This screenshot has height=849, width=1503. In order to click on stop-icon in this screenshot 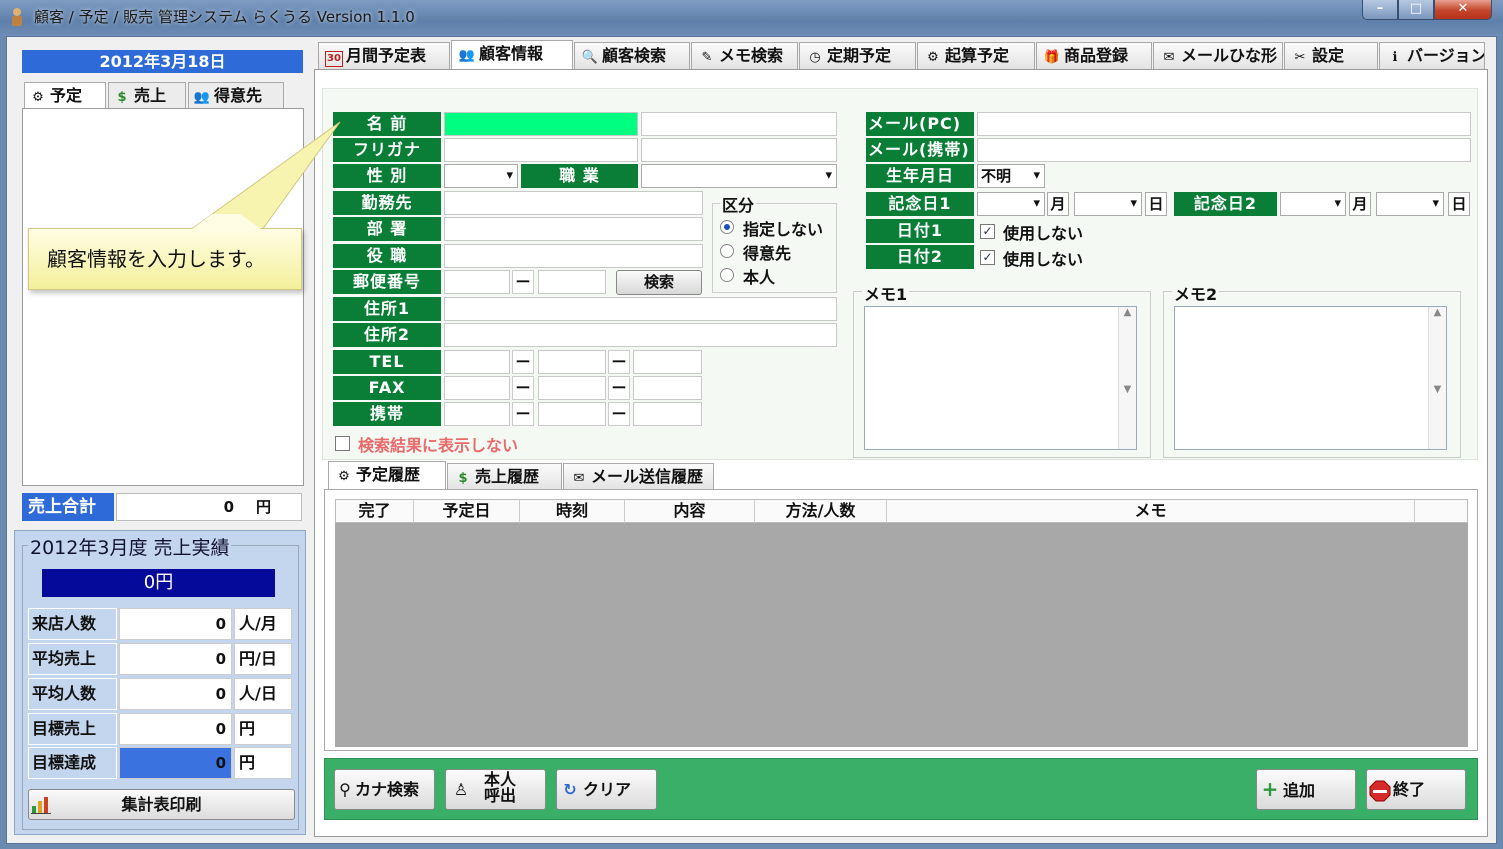, I will do `click(1380, 789)`.